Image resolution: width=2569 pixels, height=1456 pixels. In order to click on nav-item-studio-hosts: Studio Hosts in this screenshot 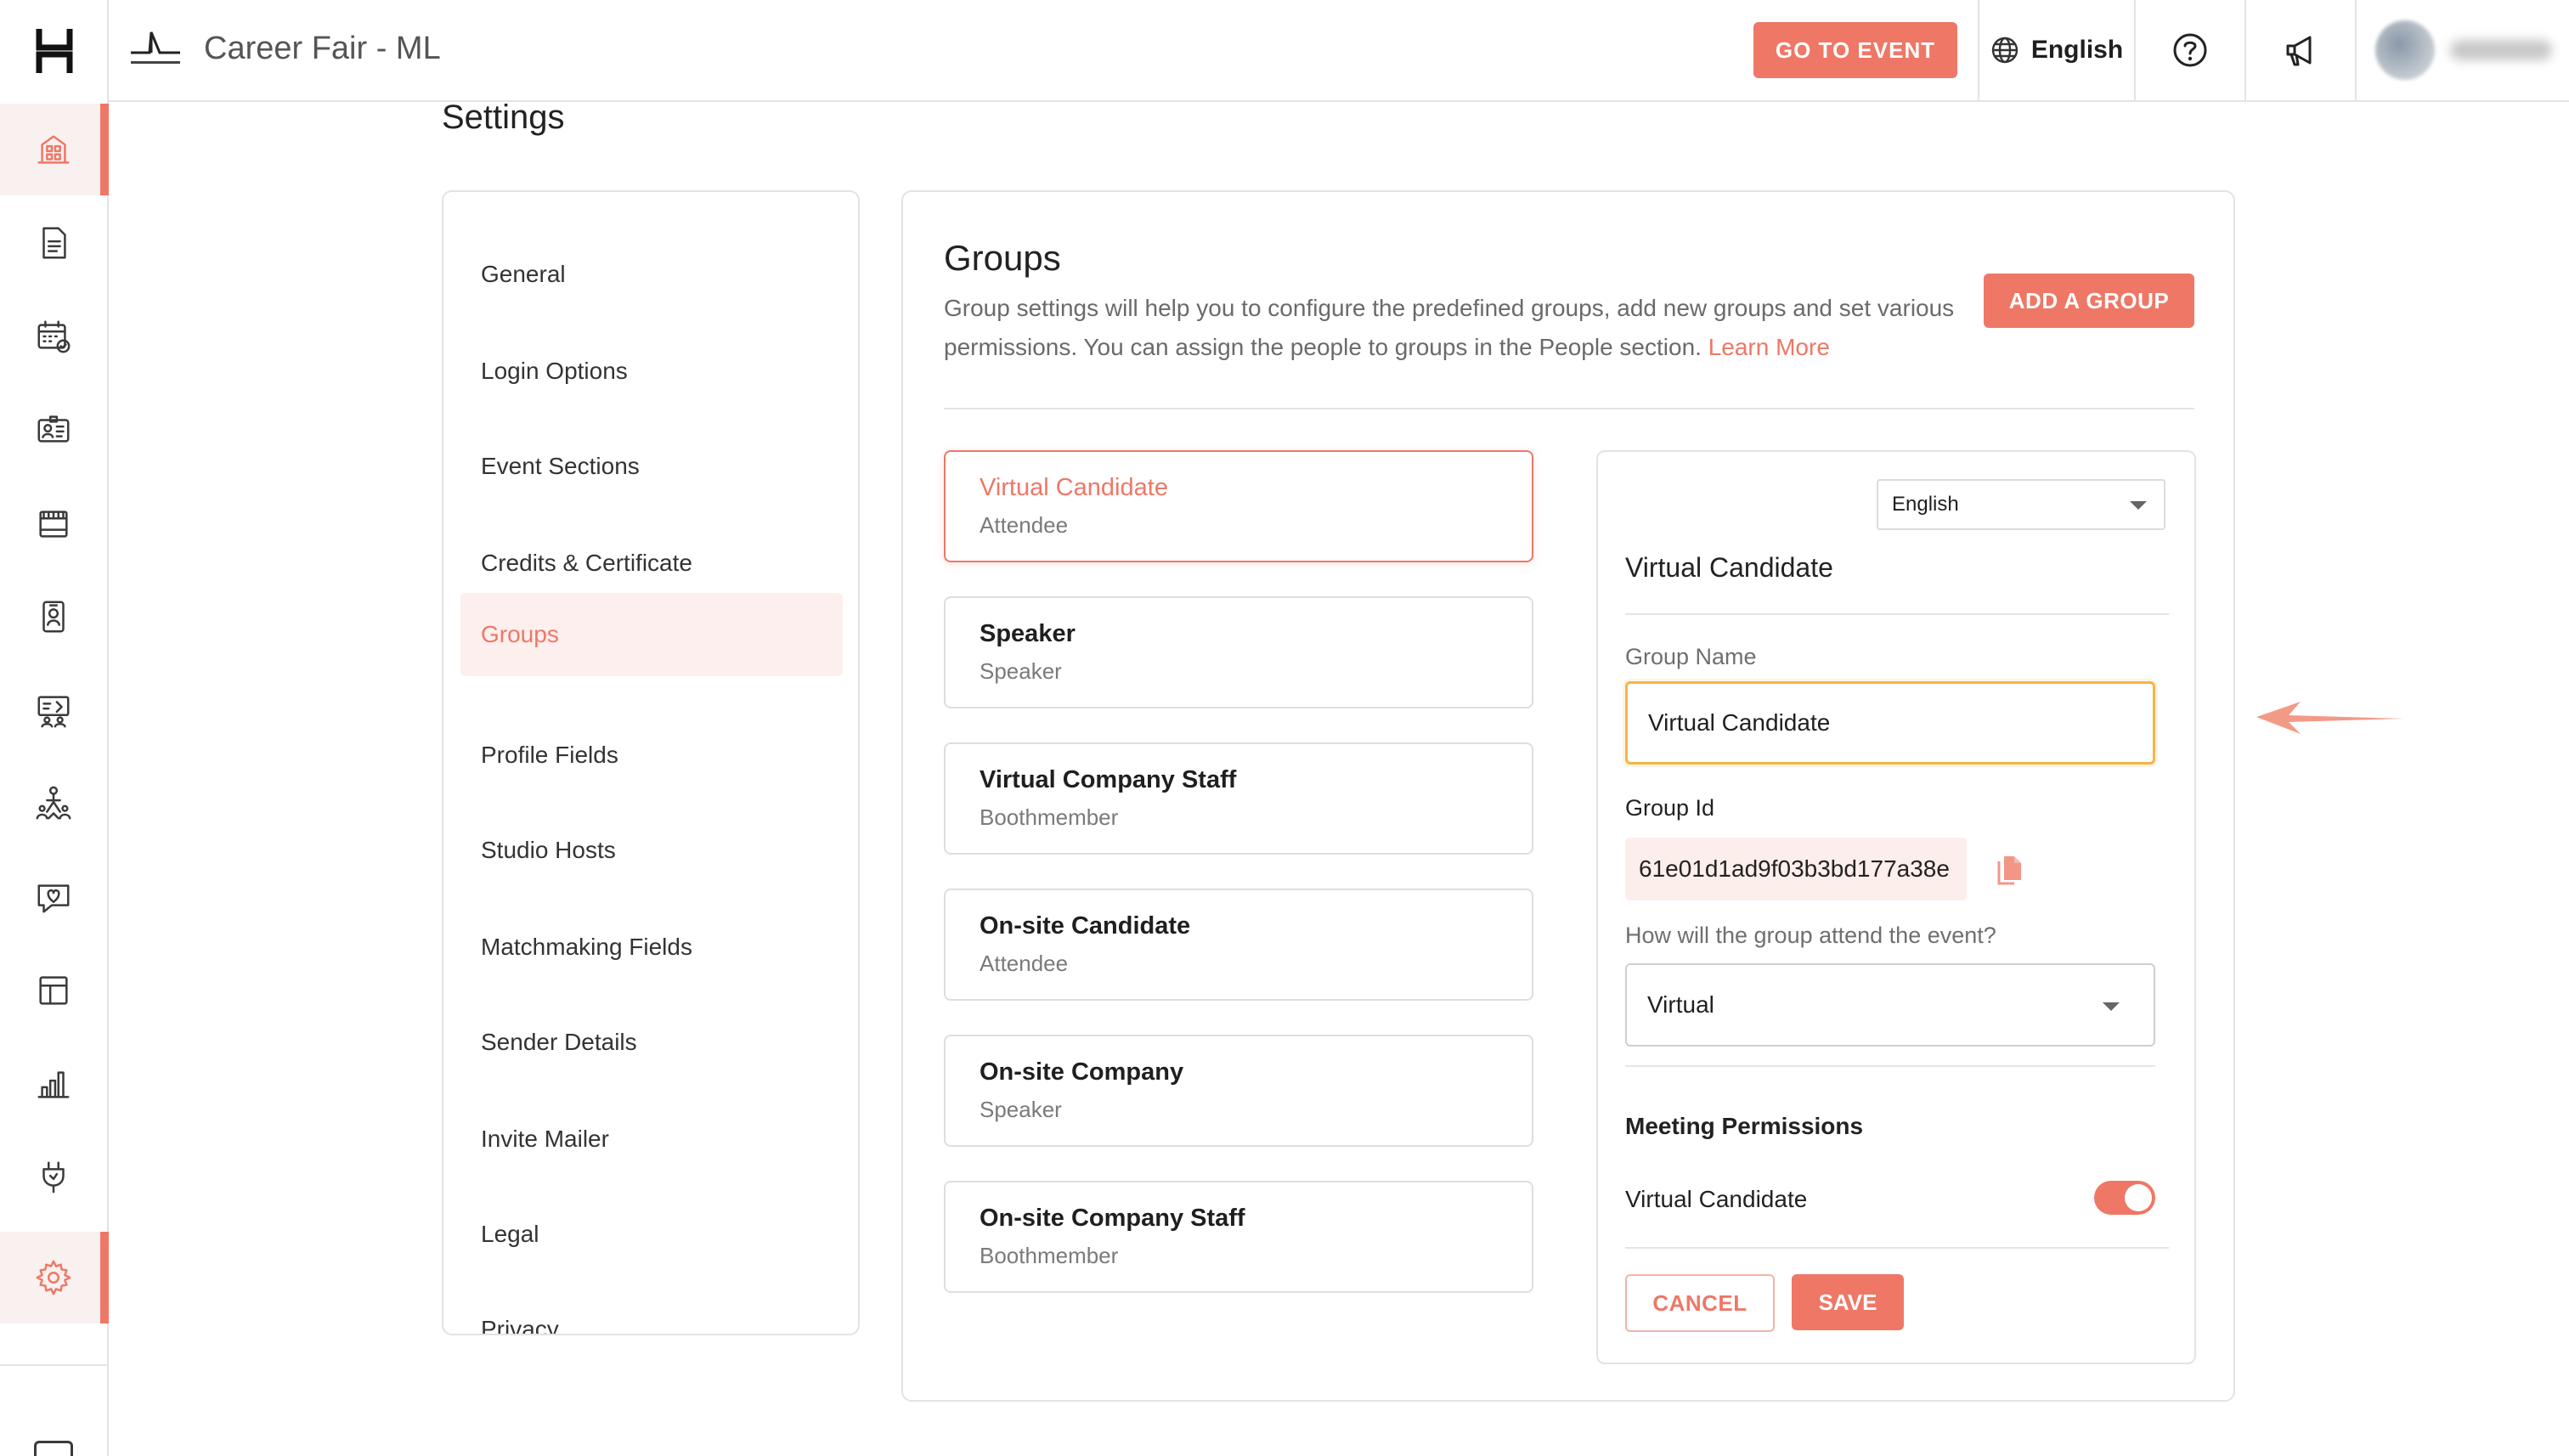, I will do `click(652, 851)`.